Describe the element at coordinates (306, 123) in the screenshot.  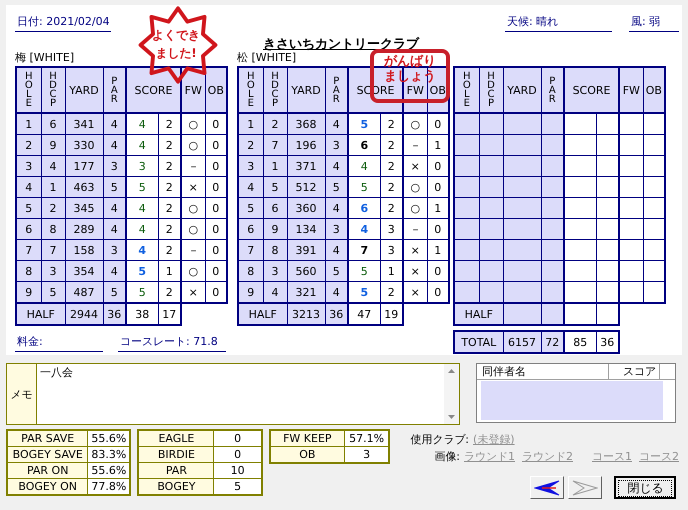
I see `table-cell: 368` at that location.